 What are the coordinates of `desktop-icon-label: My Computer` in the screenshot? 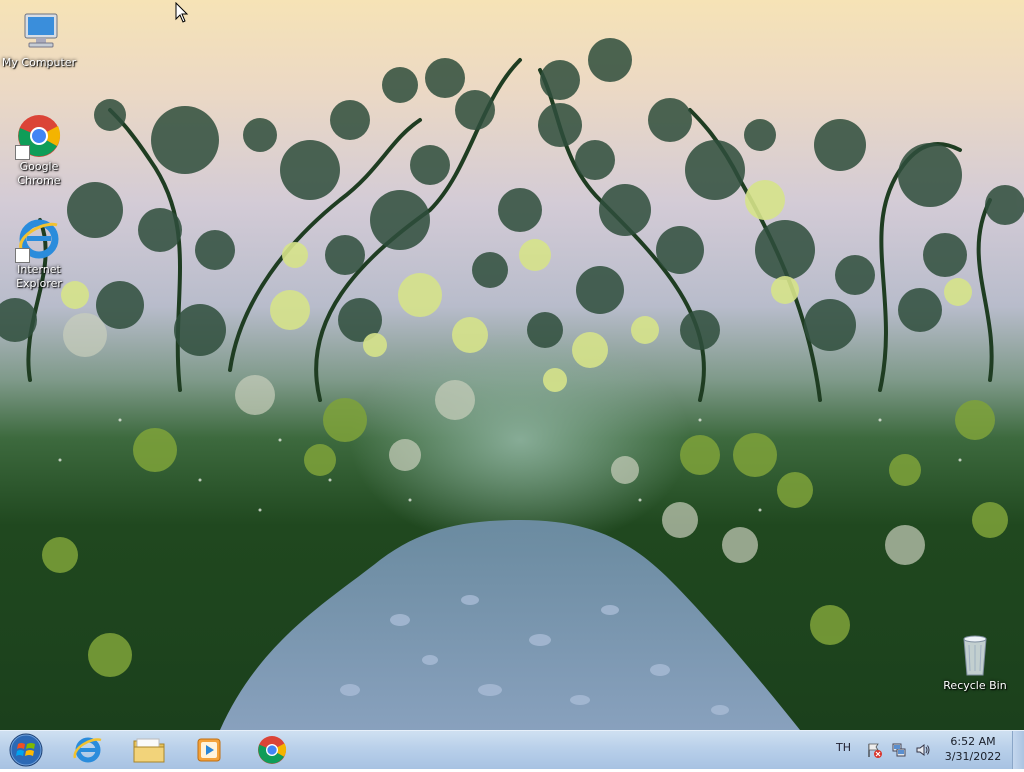 It's located at (39, 62).